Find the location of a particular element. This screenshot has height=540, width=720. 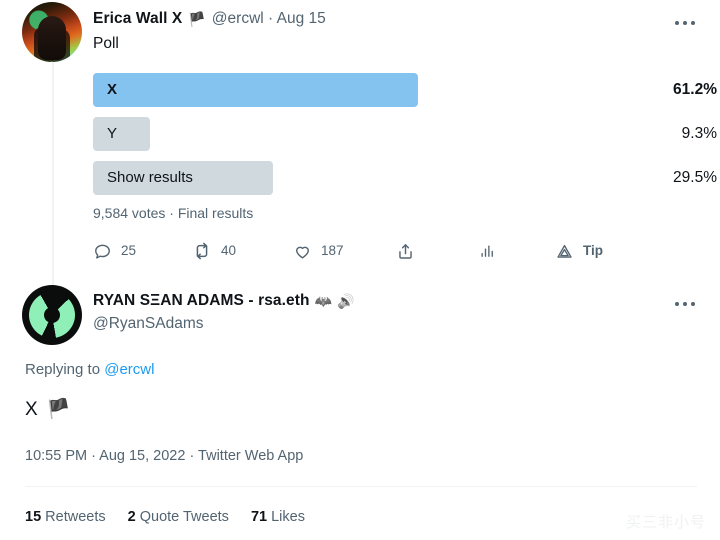

poll-bar-x: X is located at coordinates (255, 90).